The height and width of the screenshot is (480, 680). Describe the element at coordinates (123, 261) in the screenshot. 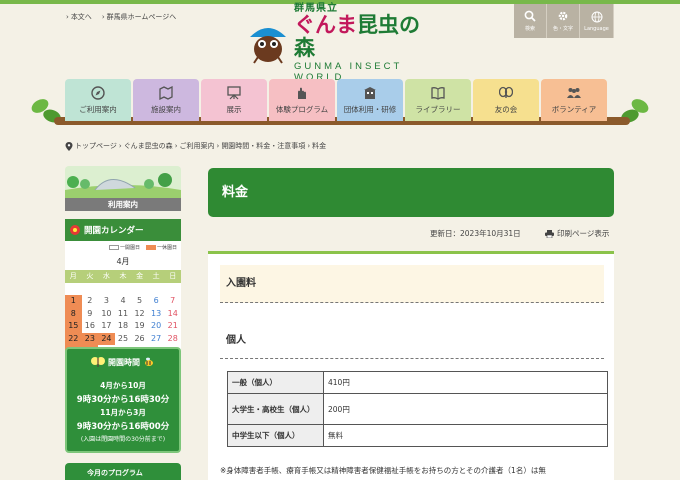

I see `calendar-month: 4月` at that location.